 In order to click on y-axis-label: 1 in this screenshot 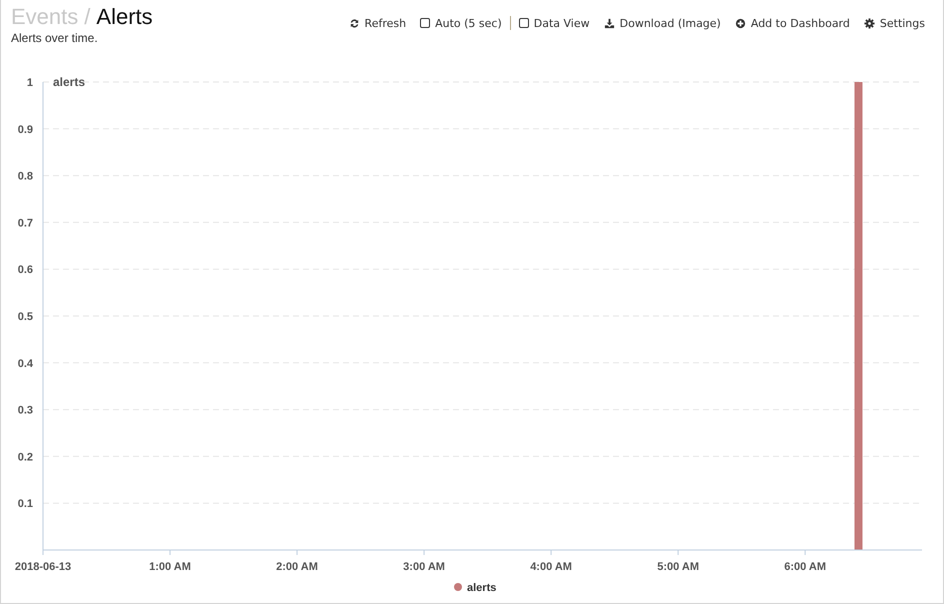, I will do `click(29, 83)`.